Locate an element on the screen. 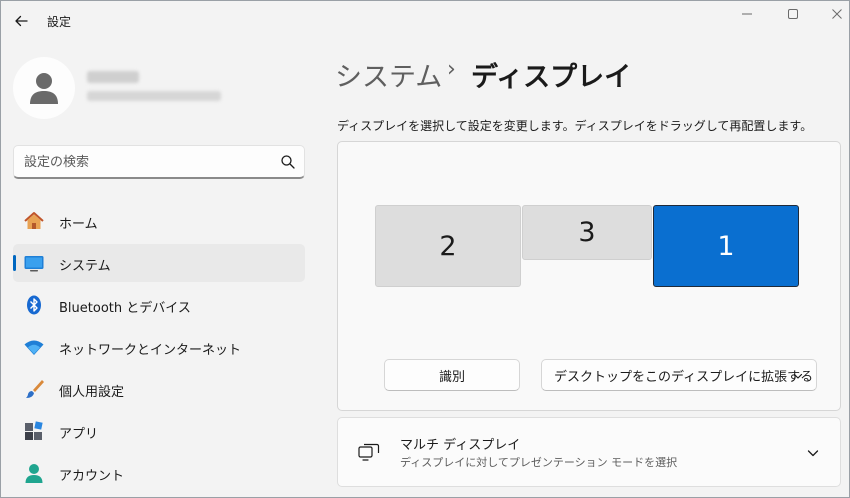 This screenshot has height=498, width=850. page-title: ディスプレイ is located at coordinates (551, 77).